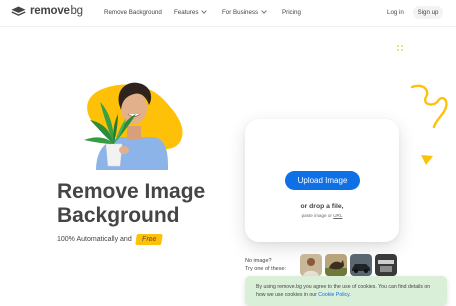 This screenshot has height=306, width=456. I want to click on sample-prompt-line1: No image?, so click(258, 261).